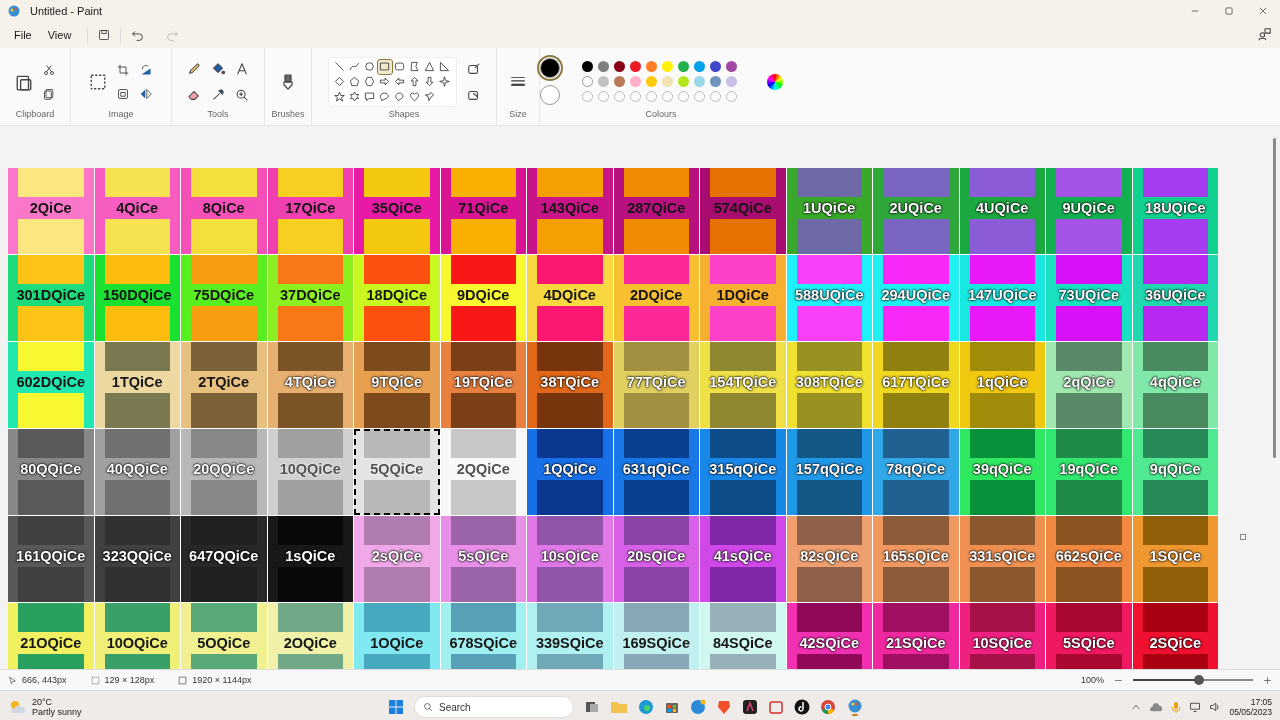 The height and width of the screenshot is (720, 1280). What do you see at coordinates (12, 680) in the screenshot?
I see `pointer-icon` at bounding box center [12, 680].